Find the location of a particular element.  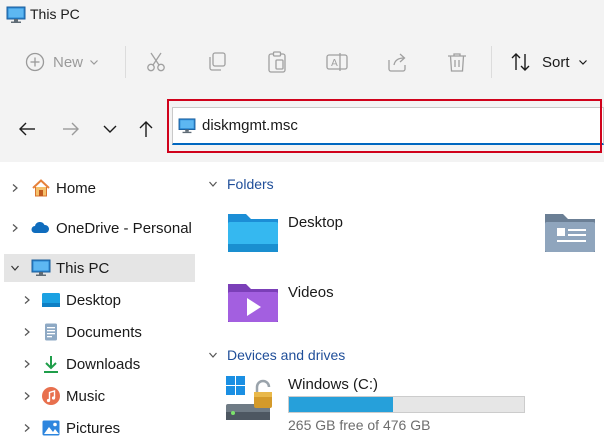

sidebar-item-desktop: Desktop is located at coordinates (99, 300).